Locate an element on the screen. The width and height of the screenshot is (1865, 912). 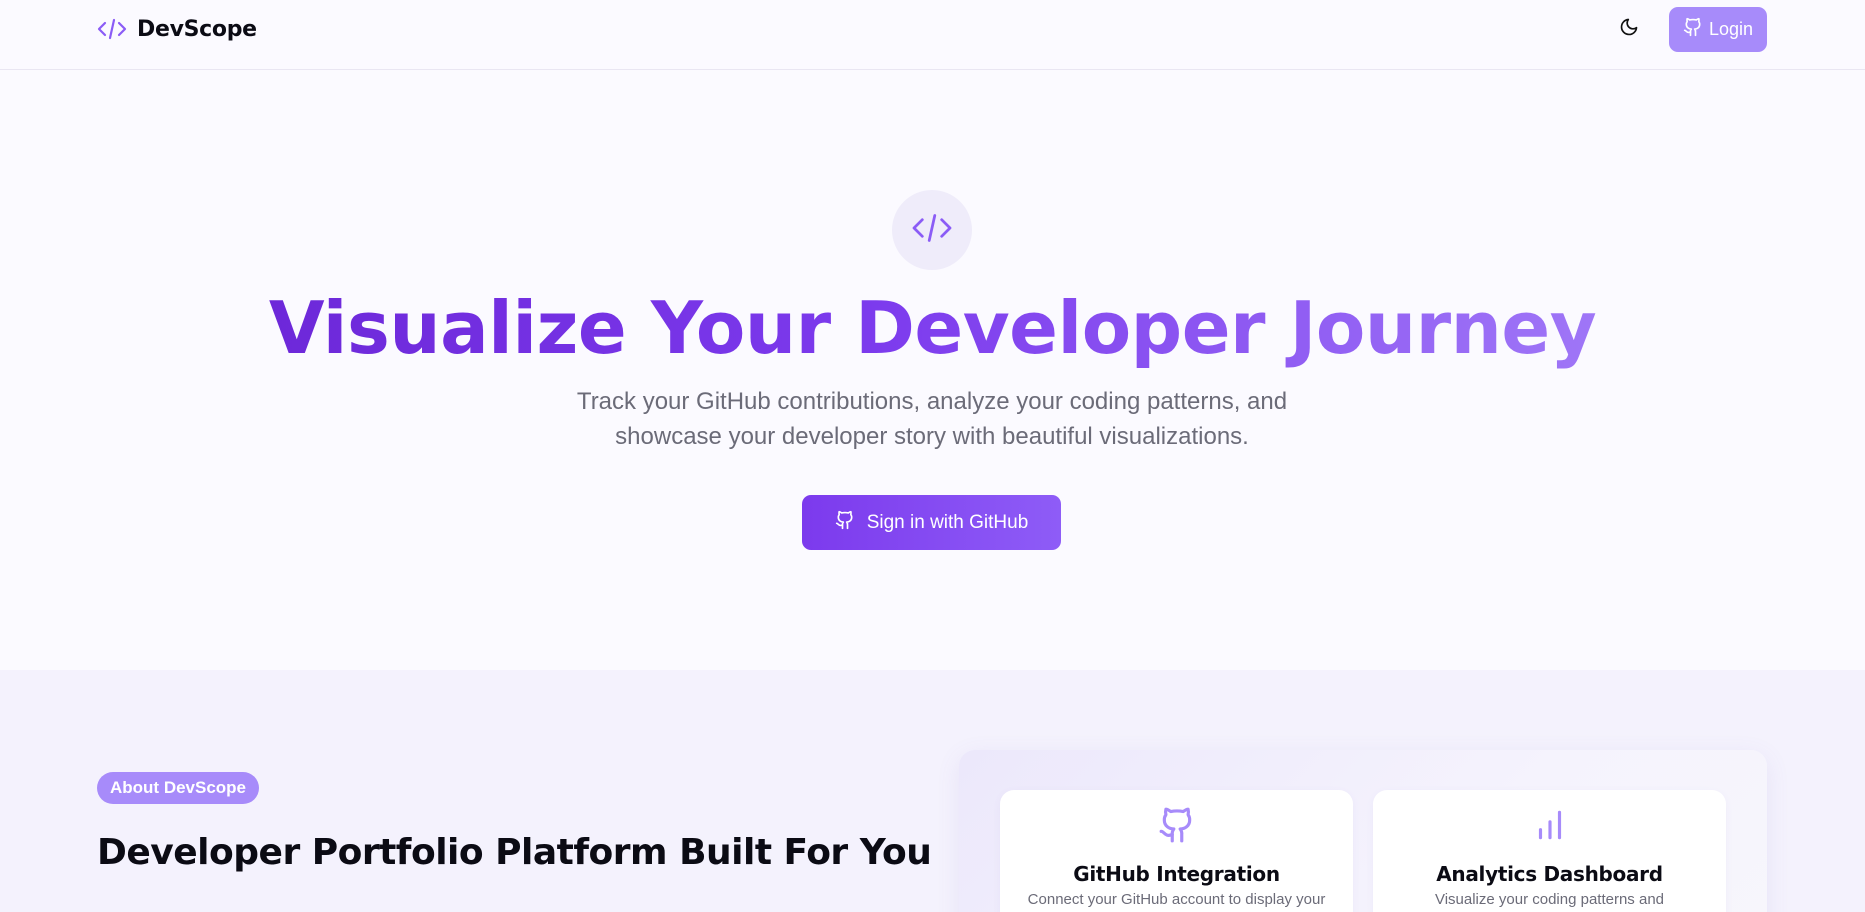
login-button: Login is located at coordinates (1718, 29).